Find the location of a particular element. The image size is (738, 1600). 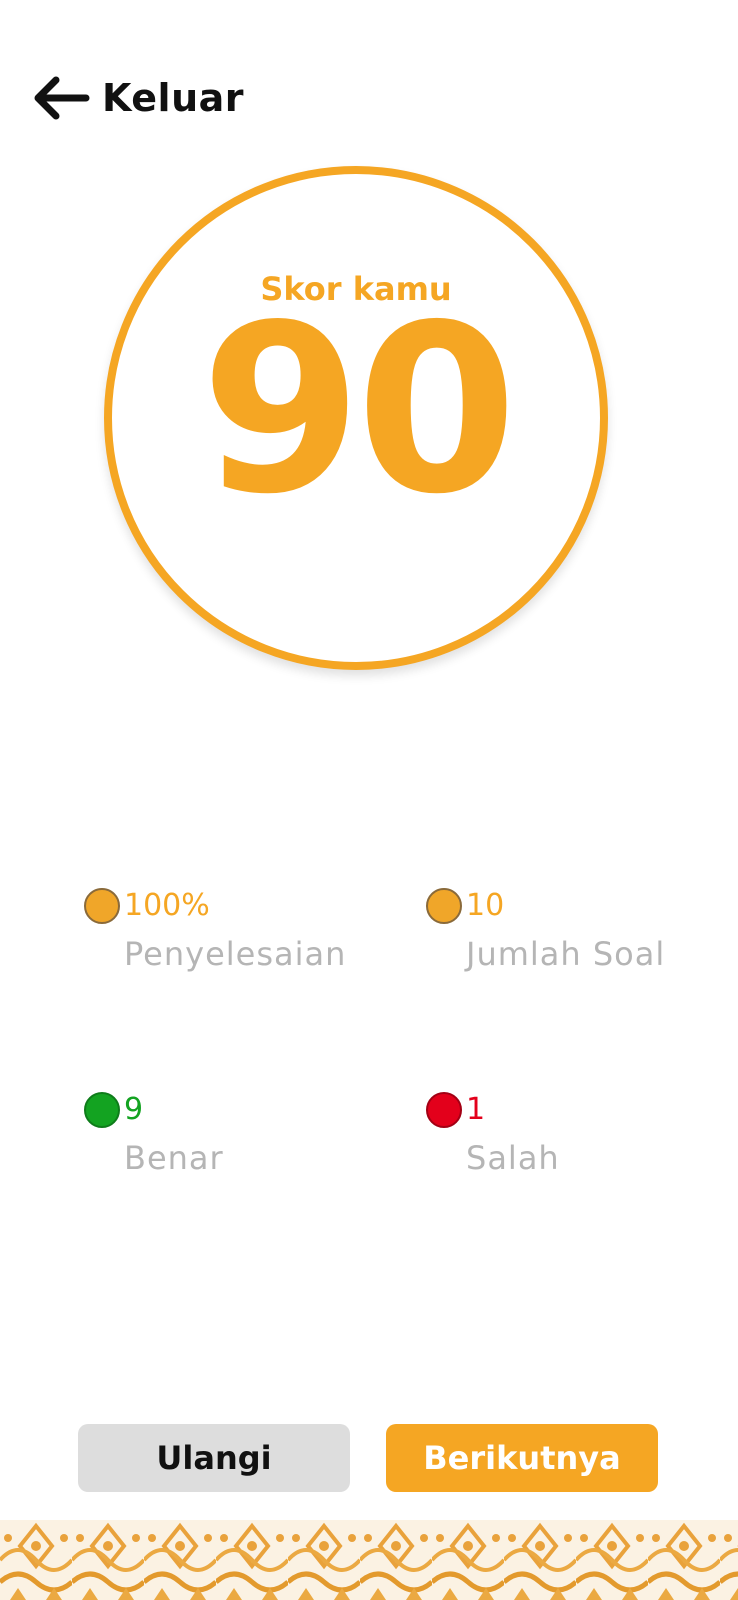

question-count-label: Jumlah Soal is located at coordinates (566, 954).